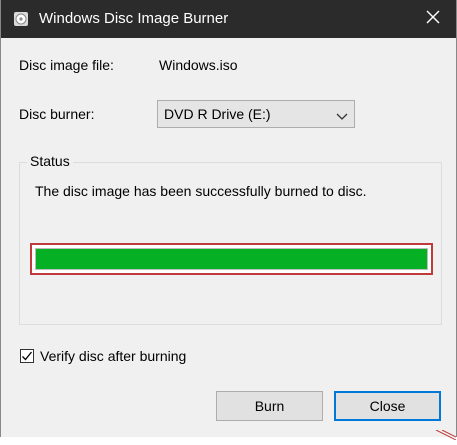 Image resolution: width=457 pixels, height=445 pixels. What do you see at coordinates (445, 434) in the screenshot?
I see `resize-grip-icon` at bounding box center [445, 434].